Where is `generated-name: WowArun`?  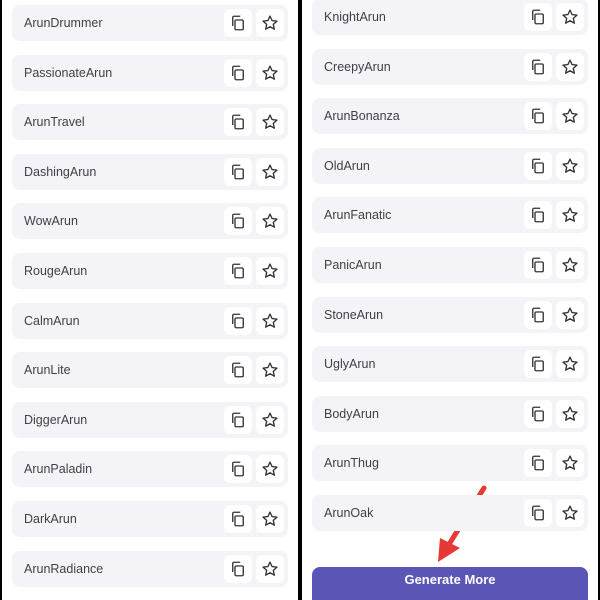
generated-name: WowArun is located at coordinates (51, 221).